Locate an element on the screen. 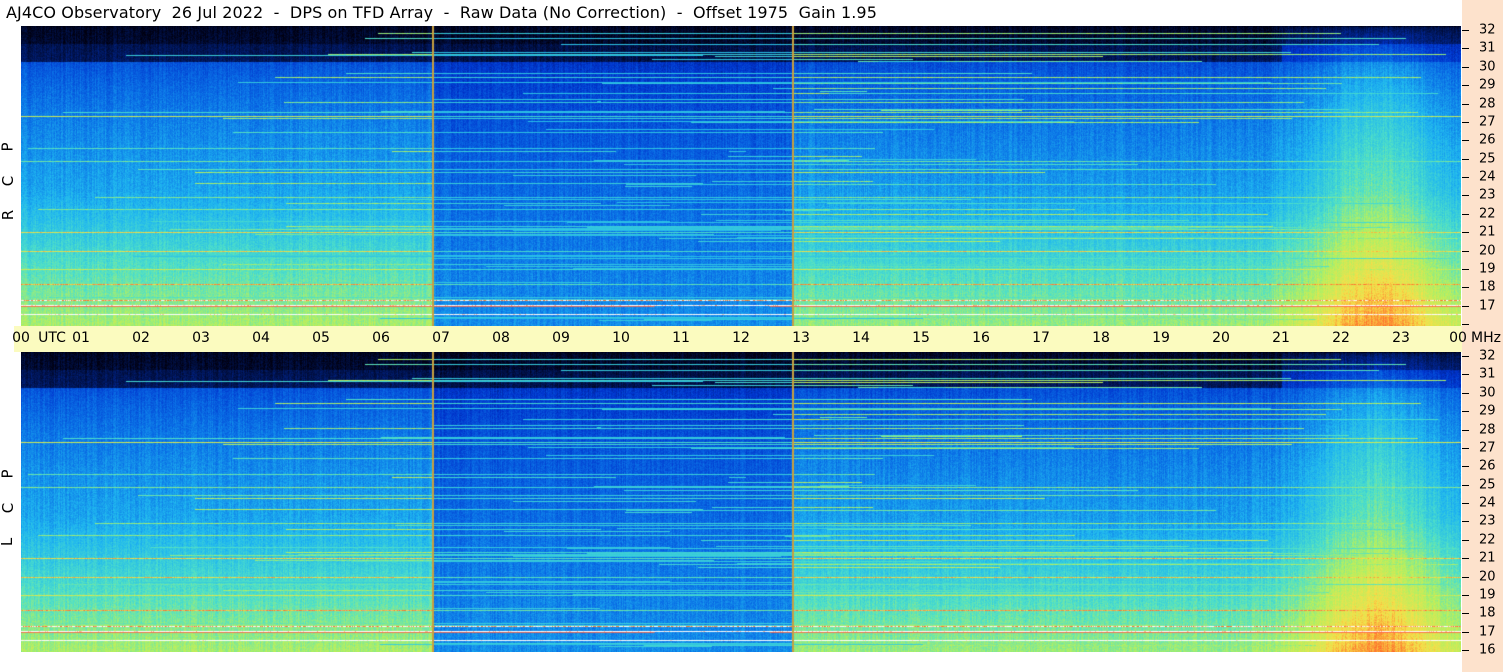  utc-tick-label: 09 is located at coordinates (561, 338).